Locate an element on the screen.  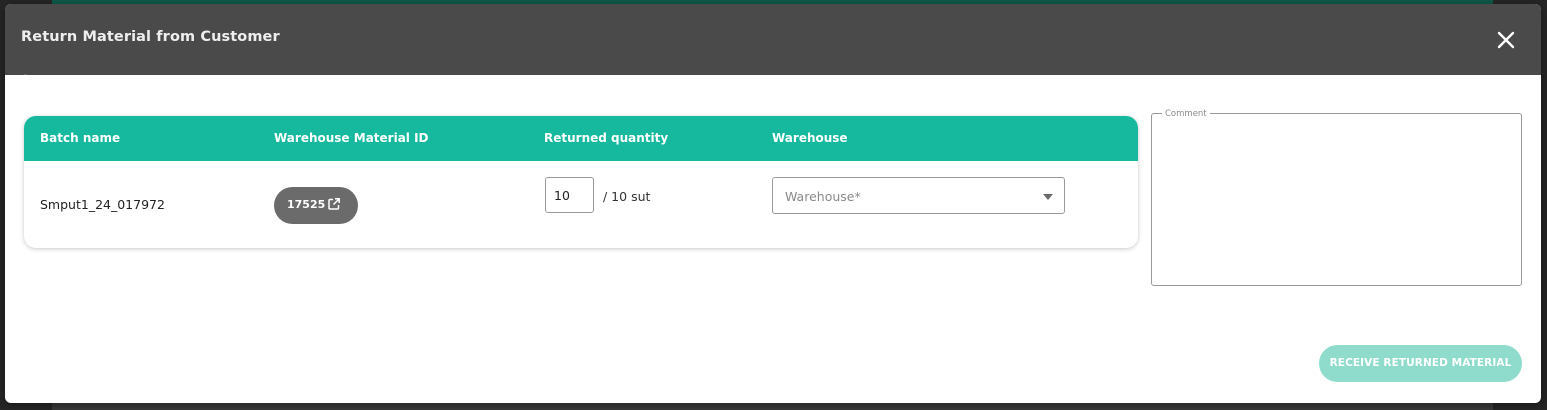
close-icon is located at coordinates (1506, 40).